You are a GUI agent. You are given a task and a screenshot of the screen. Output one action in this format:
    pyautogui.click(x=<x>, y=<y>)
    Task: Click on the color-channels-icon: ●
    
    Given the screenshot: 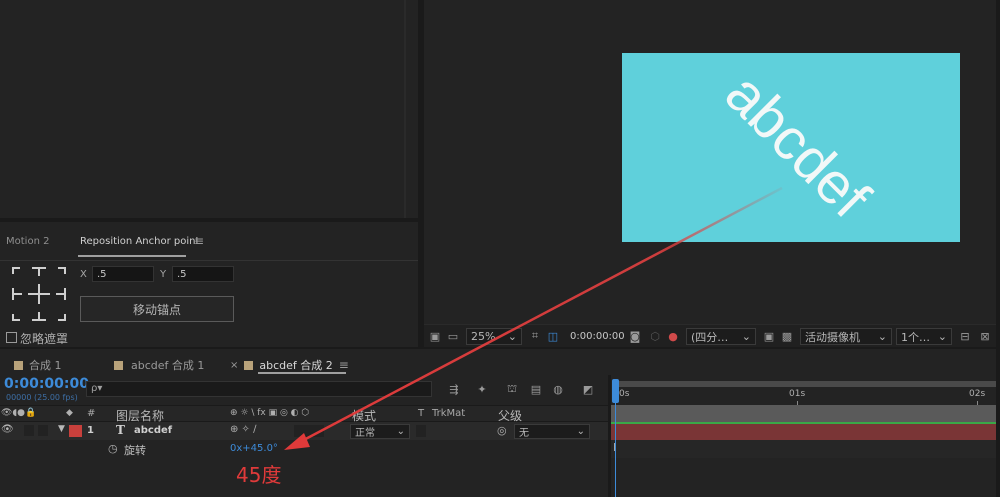 What is the action you would take?
    pyautogui.click(x=673, y=336)
    